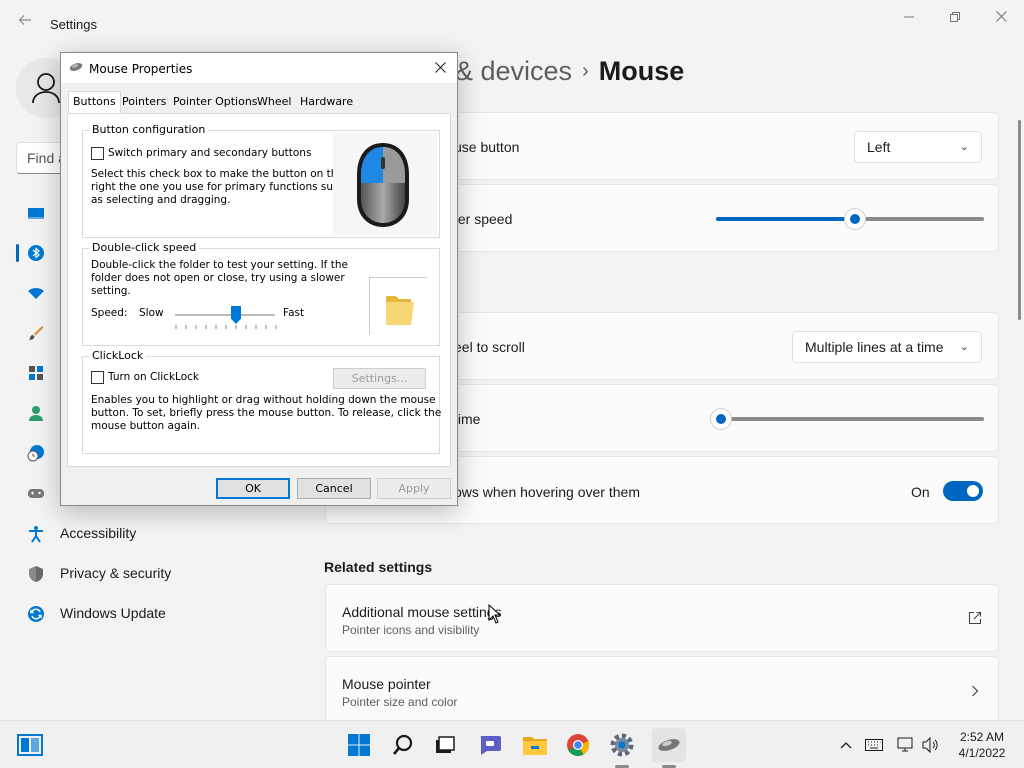 The image size is (1024, 768). I want to click on sidebar-item-windows-update: Windows Update, so click(161, 614).